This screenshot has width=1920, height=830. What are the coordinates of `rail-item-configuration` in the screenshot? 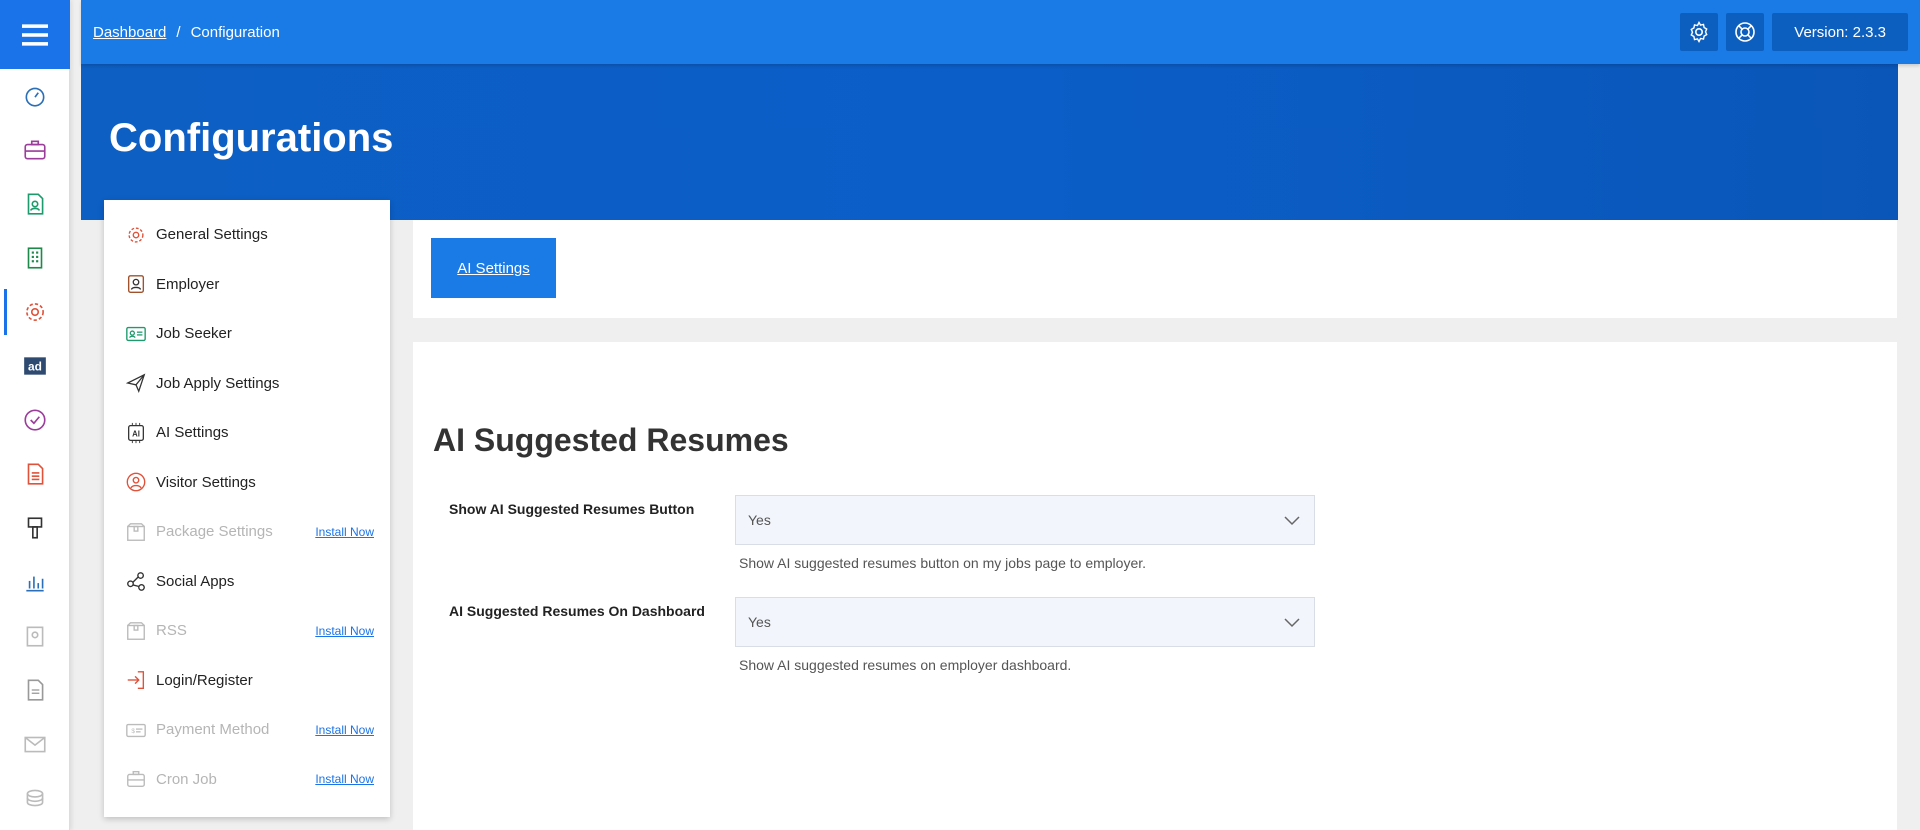 It's located at (34, 312).